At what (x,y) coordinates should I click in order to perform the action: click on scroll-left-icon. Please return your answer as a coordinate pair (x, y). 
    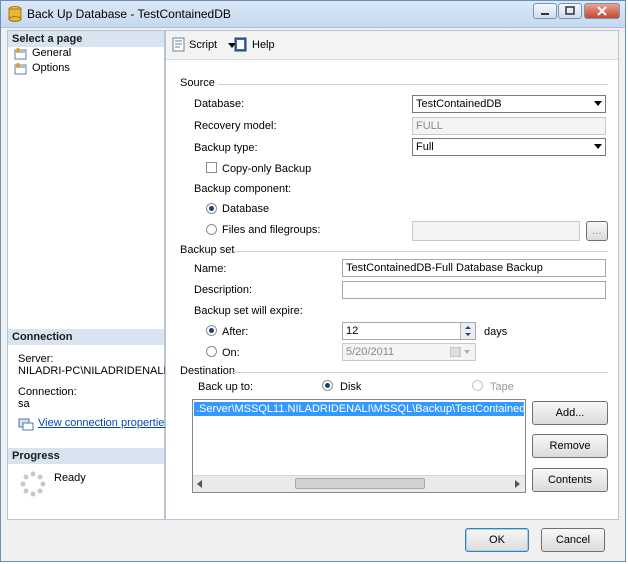
    Looking at the image, I should click on (199, 484).